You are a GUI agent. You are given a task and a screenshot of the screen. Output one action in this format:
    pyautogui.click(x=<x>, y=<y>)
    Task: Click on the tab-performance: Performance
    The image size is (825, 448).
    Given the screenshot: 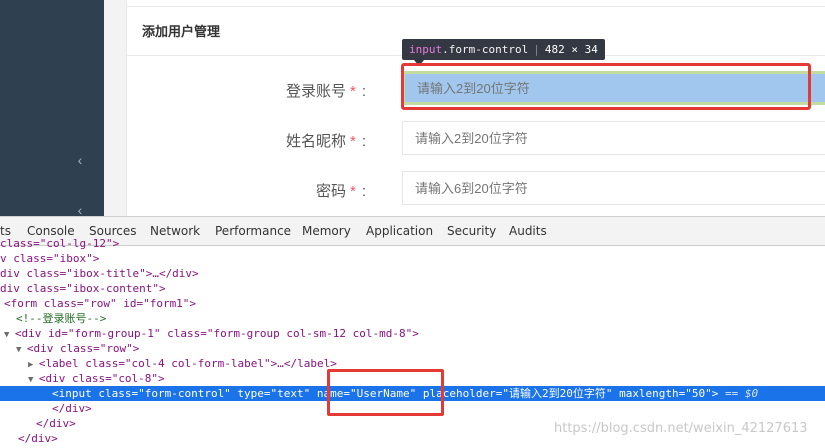 What is the action you would take?
    pyautogui.click(x=253, y=231)
    